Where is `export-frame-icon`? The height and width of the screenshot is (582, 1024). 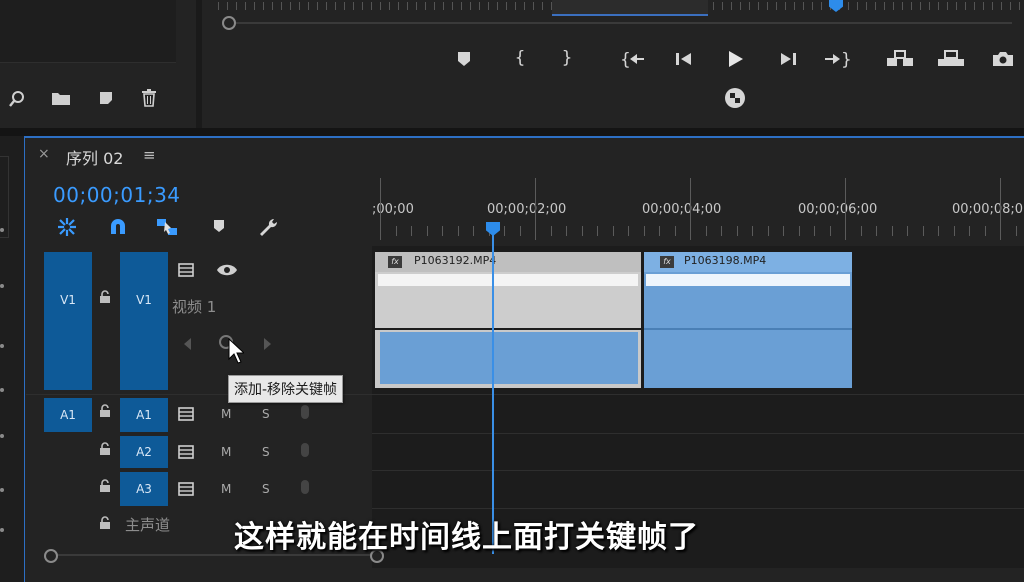 export-frame-icon is located at coordinates (1003, 61).